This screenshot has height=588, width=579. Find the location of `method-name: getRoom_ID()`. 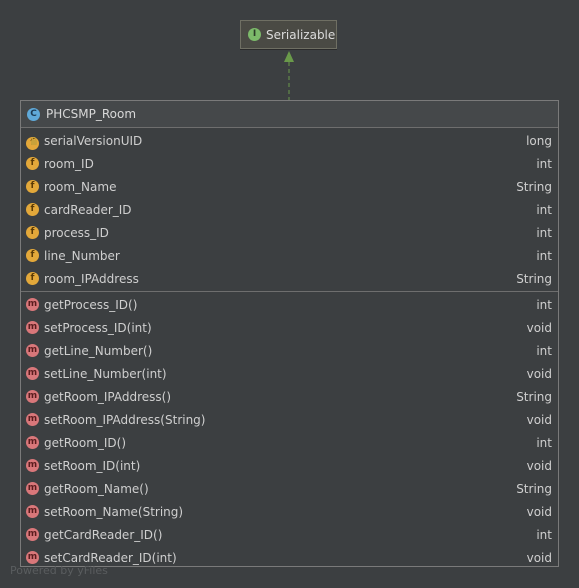

method-name: getRoom_ID() is located at coordinates (85, 442).